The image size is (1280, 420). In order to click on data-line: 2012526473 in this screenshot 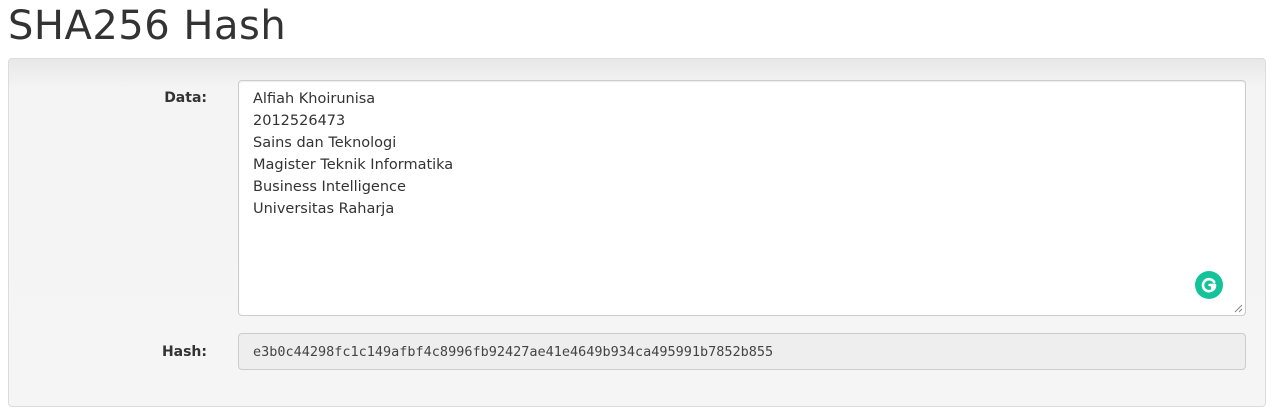, I will do `click(299, 121)`.